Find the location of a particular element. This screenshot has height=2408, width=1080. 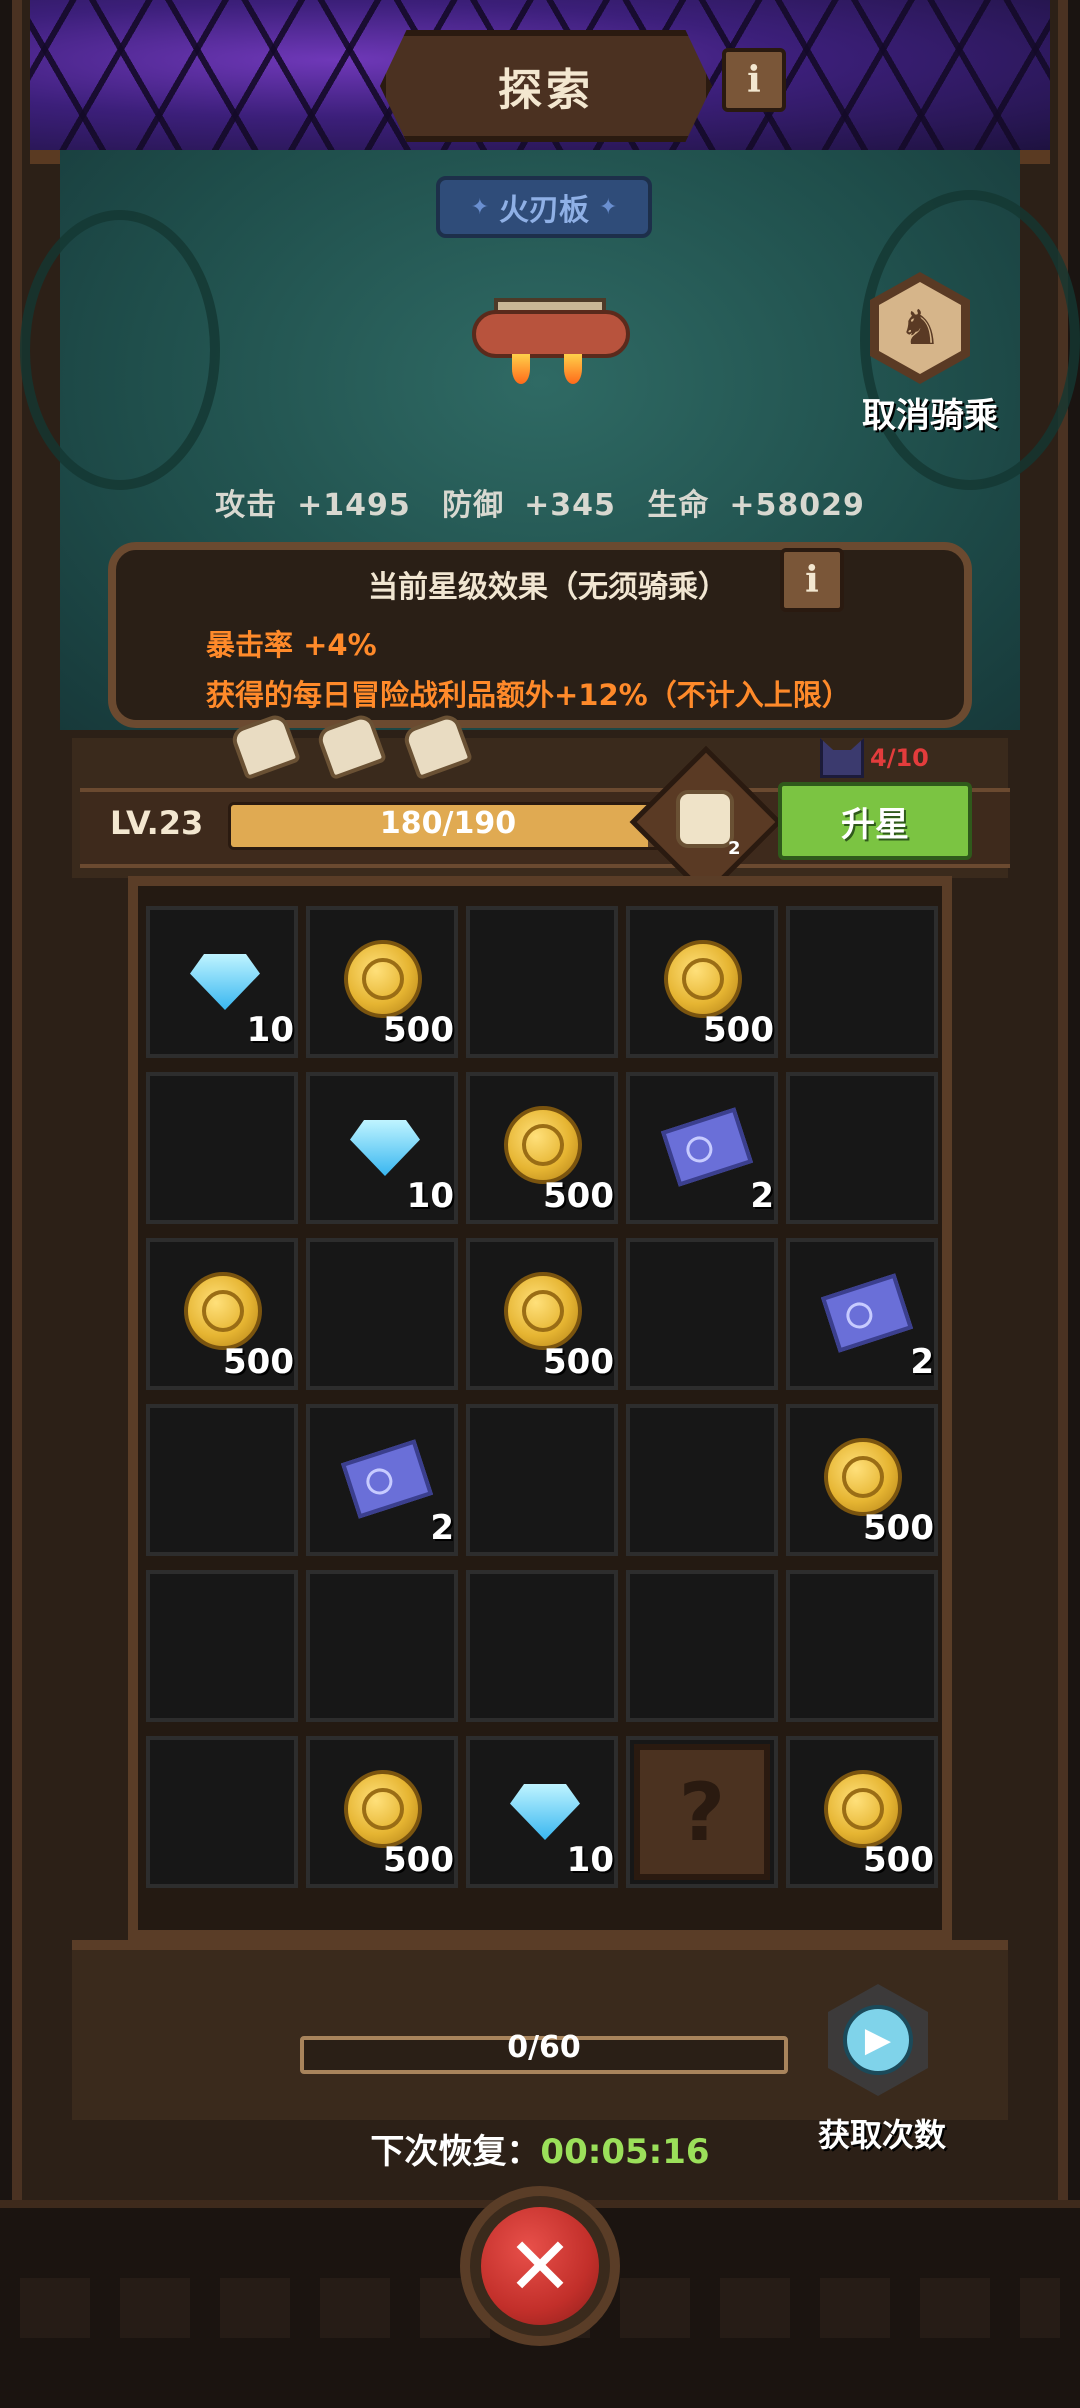

close-button: ✕ is located at coordinates (540, 2266).